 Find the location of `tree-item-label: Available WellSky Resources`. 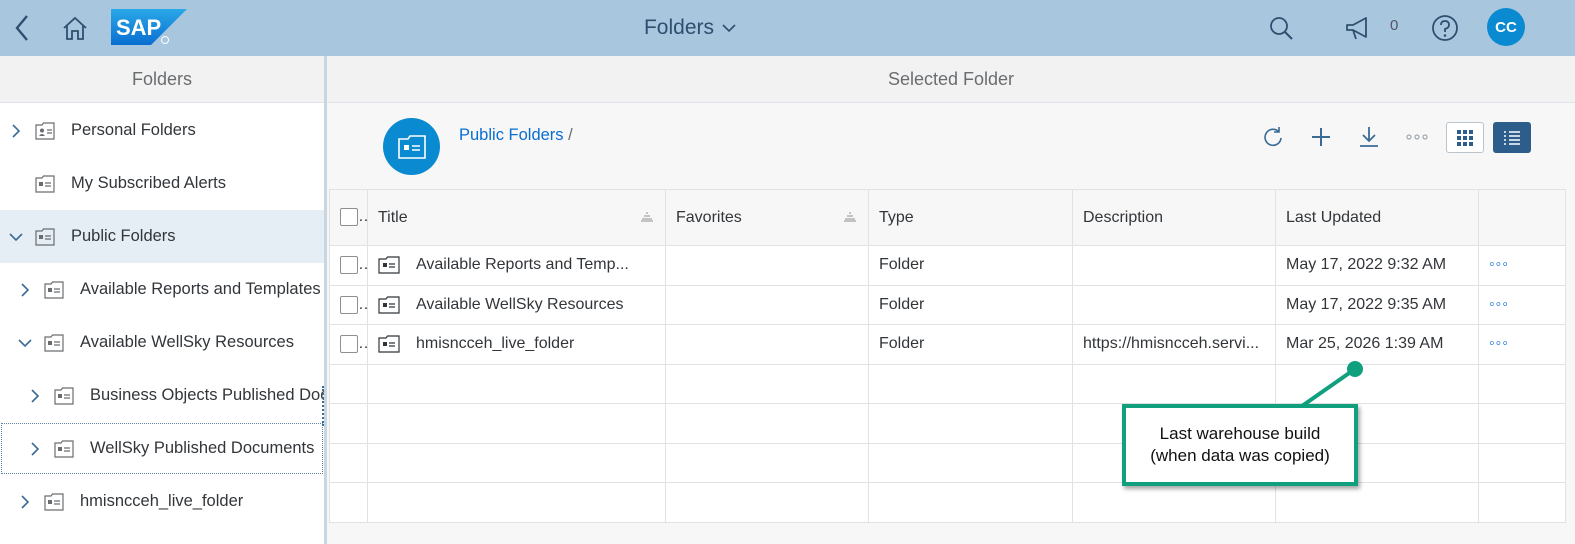

tree-item-label: Available WellSky Resources is located at coordinates (187, 342).